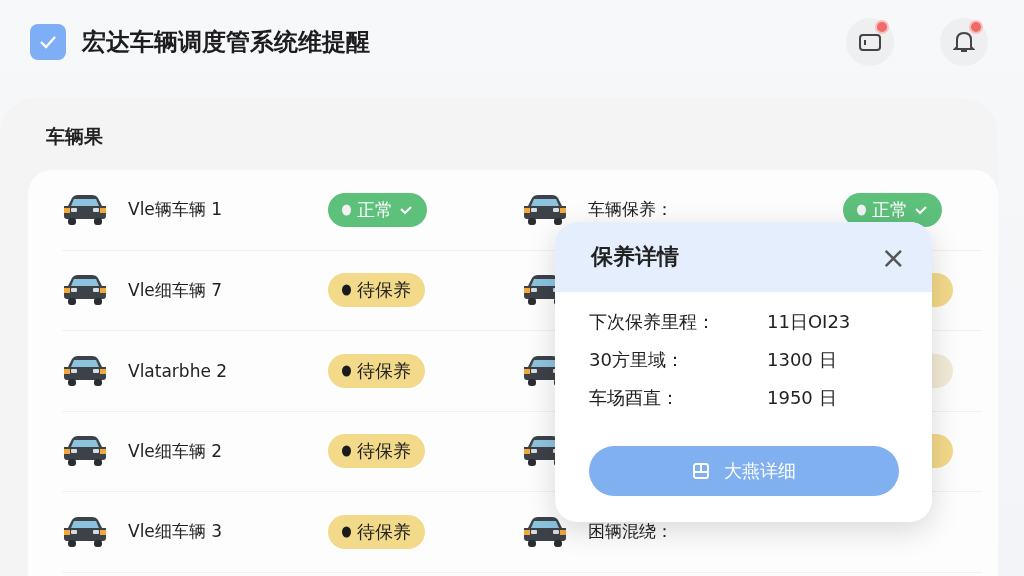  What do you see at coordinates (652, 322) in the screenshot?
I see `detail-label: 下次保养里程：` at bounding box center [652, 322].